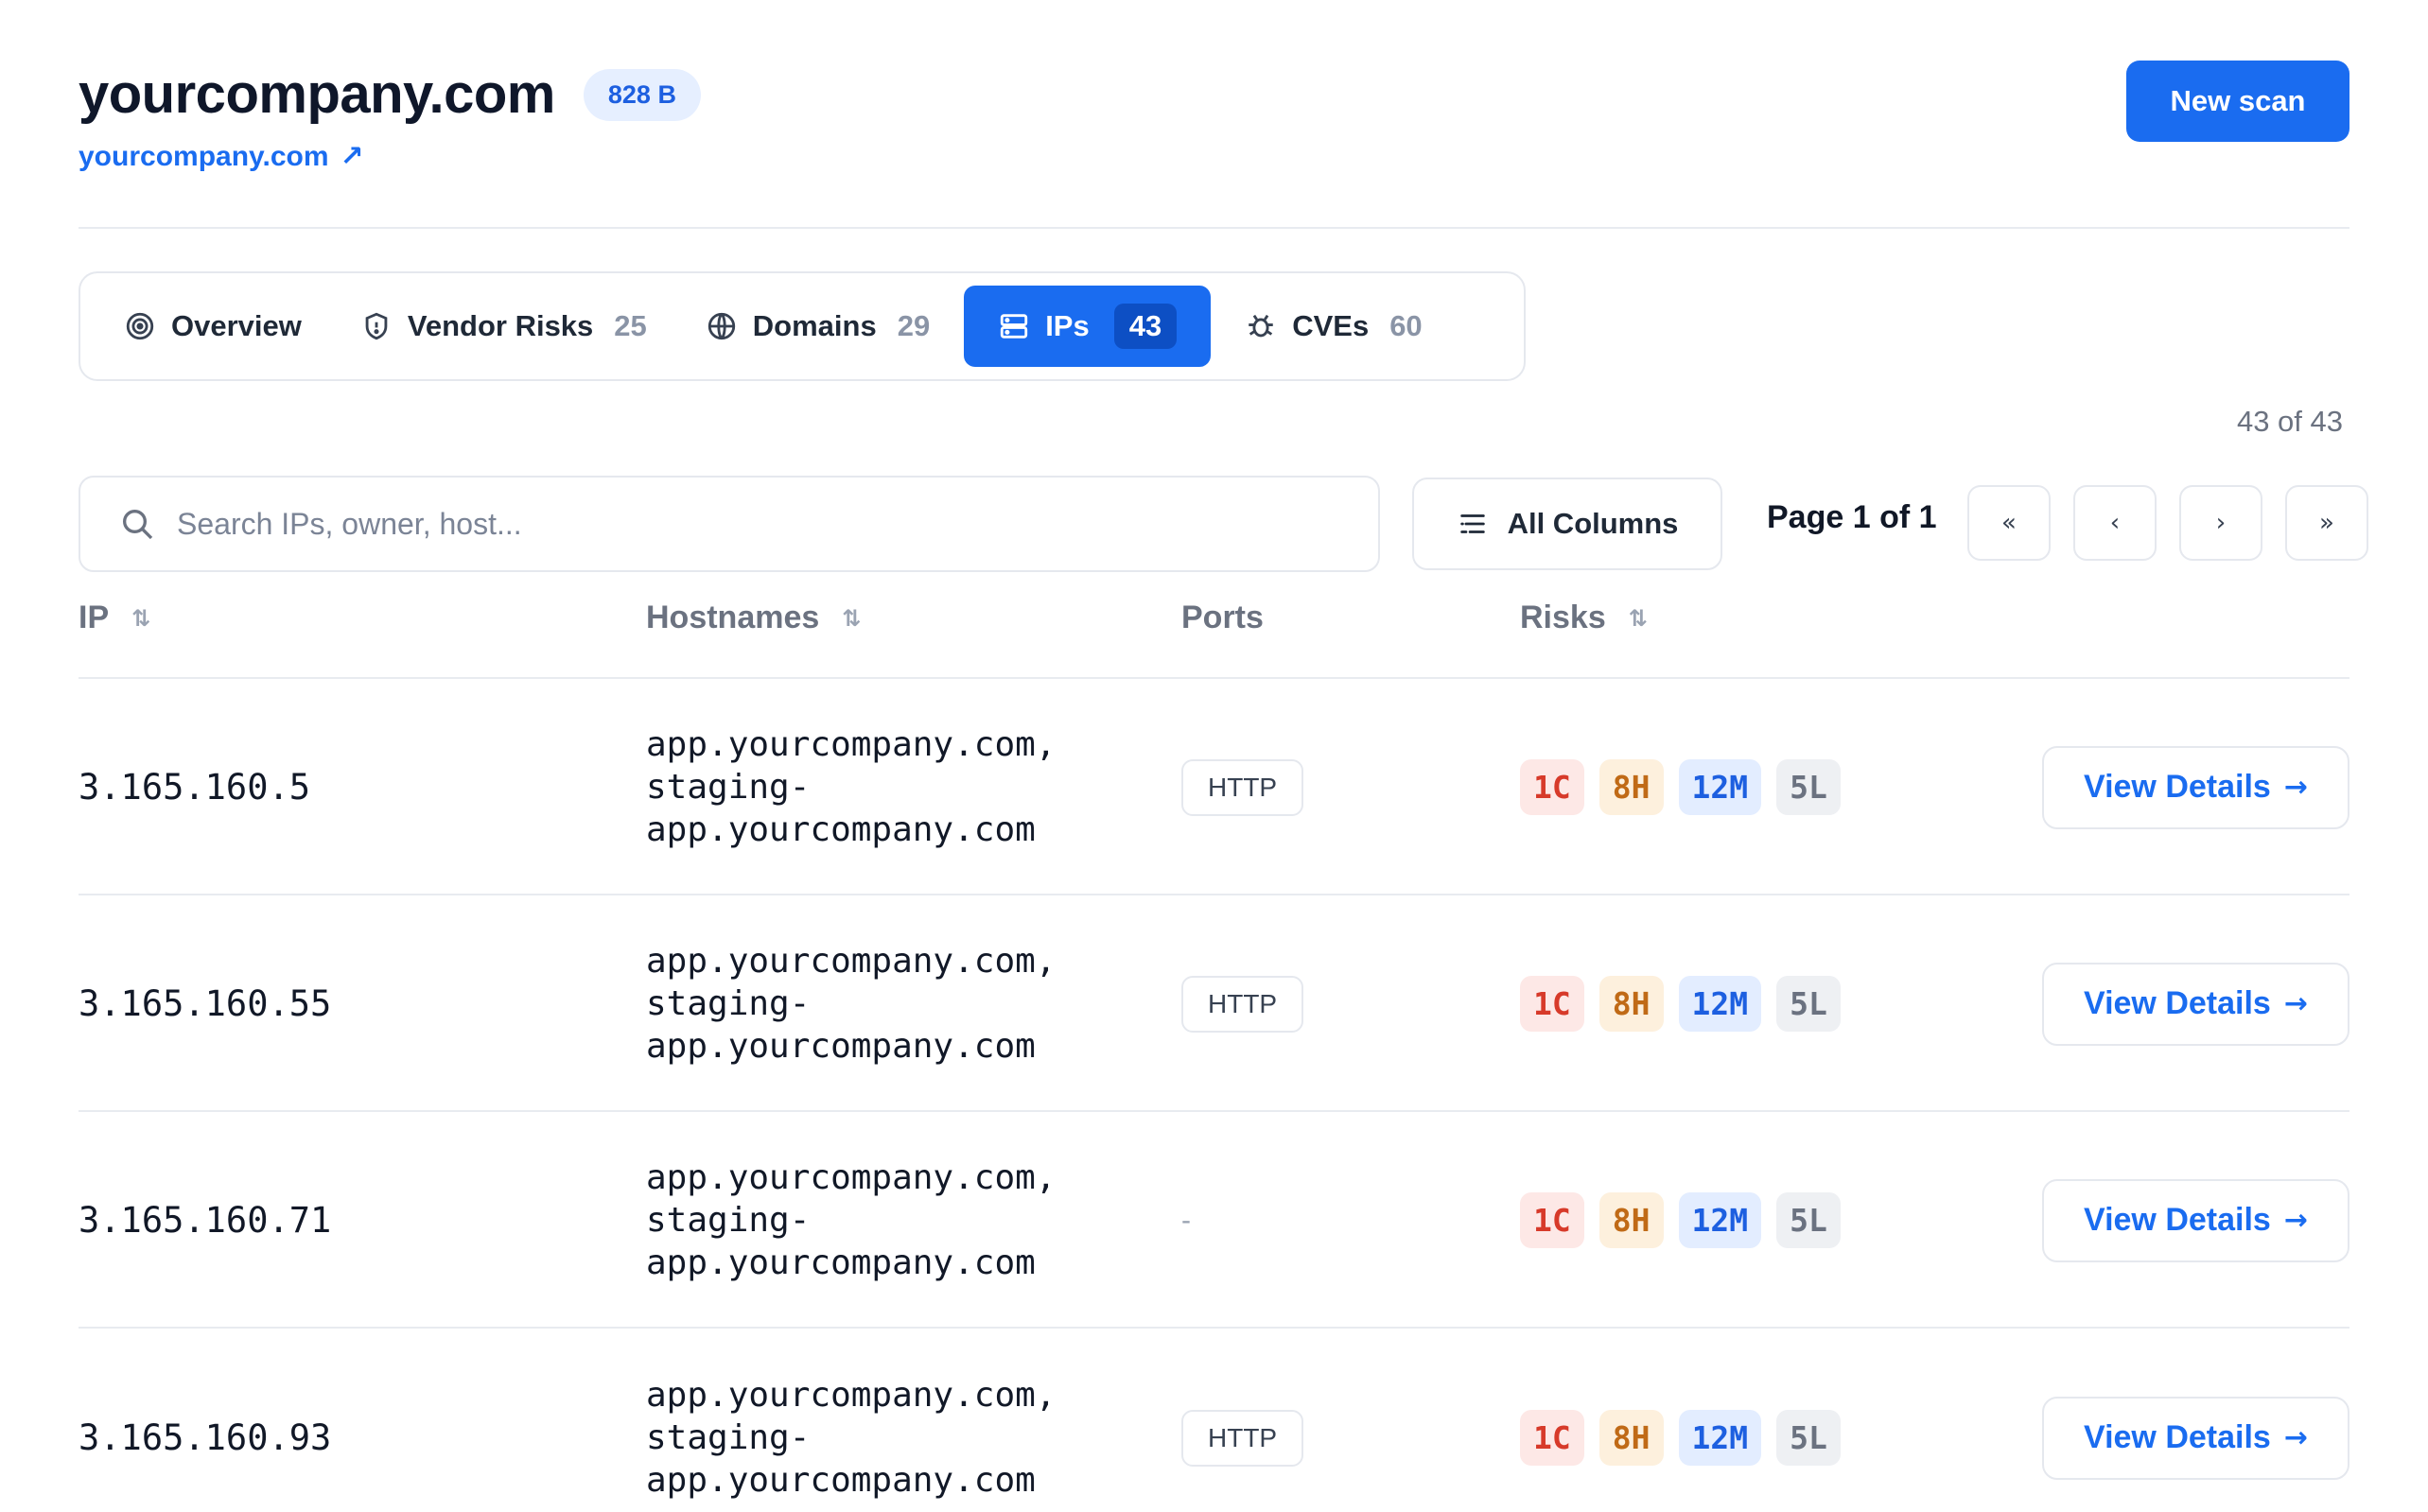 This screenshot has height=1512, width=2428. I want to click on ip-cell: 3.165.160.55, so click(205, 1004).